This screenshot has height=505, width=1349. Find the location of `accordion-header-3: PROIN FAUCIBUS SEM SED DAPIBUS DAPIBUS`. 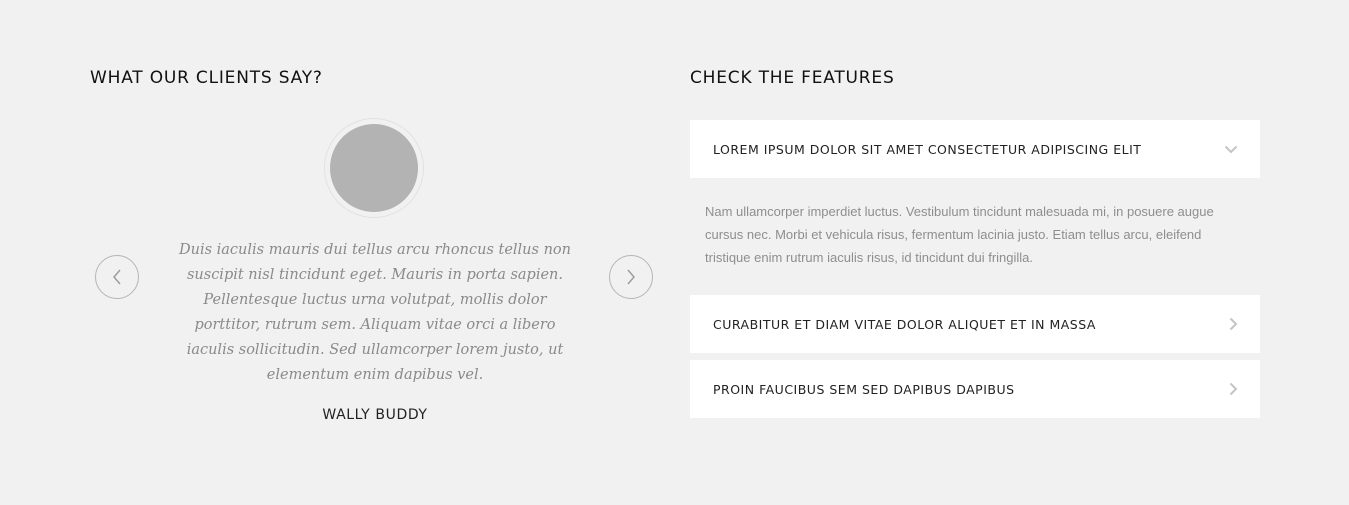

accordion-header-3: PROIN FAUCIBUS SEM SED DAPIBUS DAPIBUS is located at coordinates (975, 389).